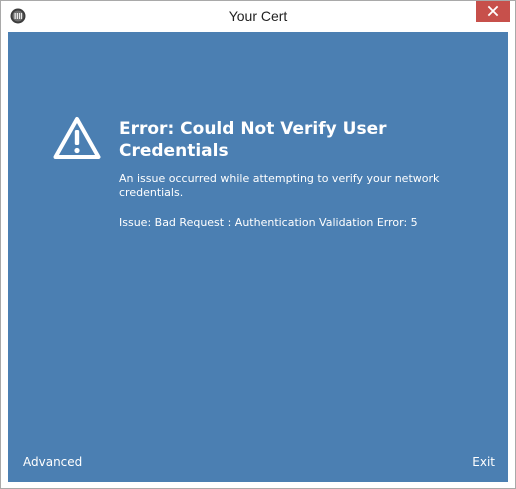 This screenshot has height=489, width=516. Describe the element at coordinates (77, 138) in the screenshot. I see `warning-icon` at that location.